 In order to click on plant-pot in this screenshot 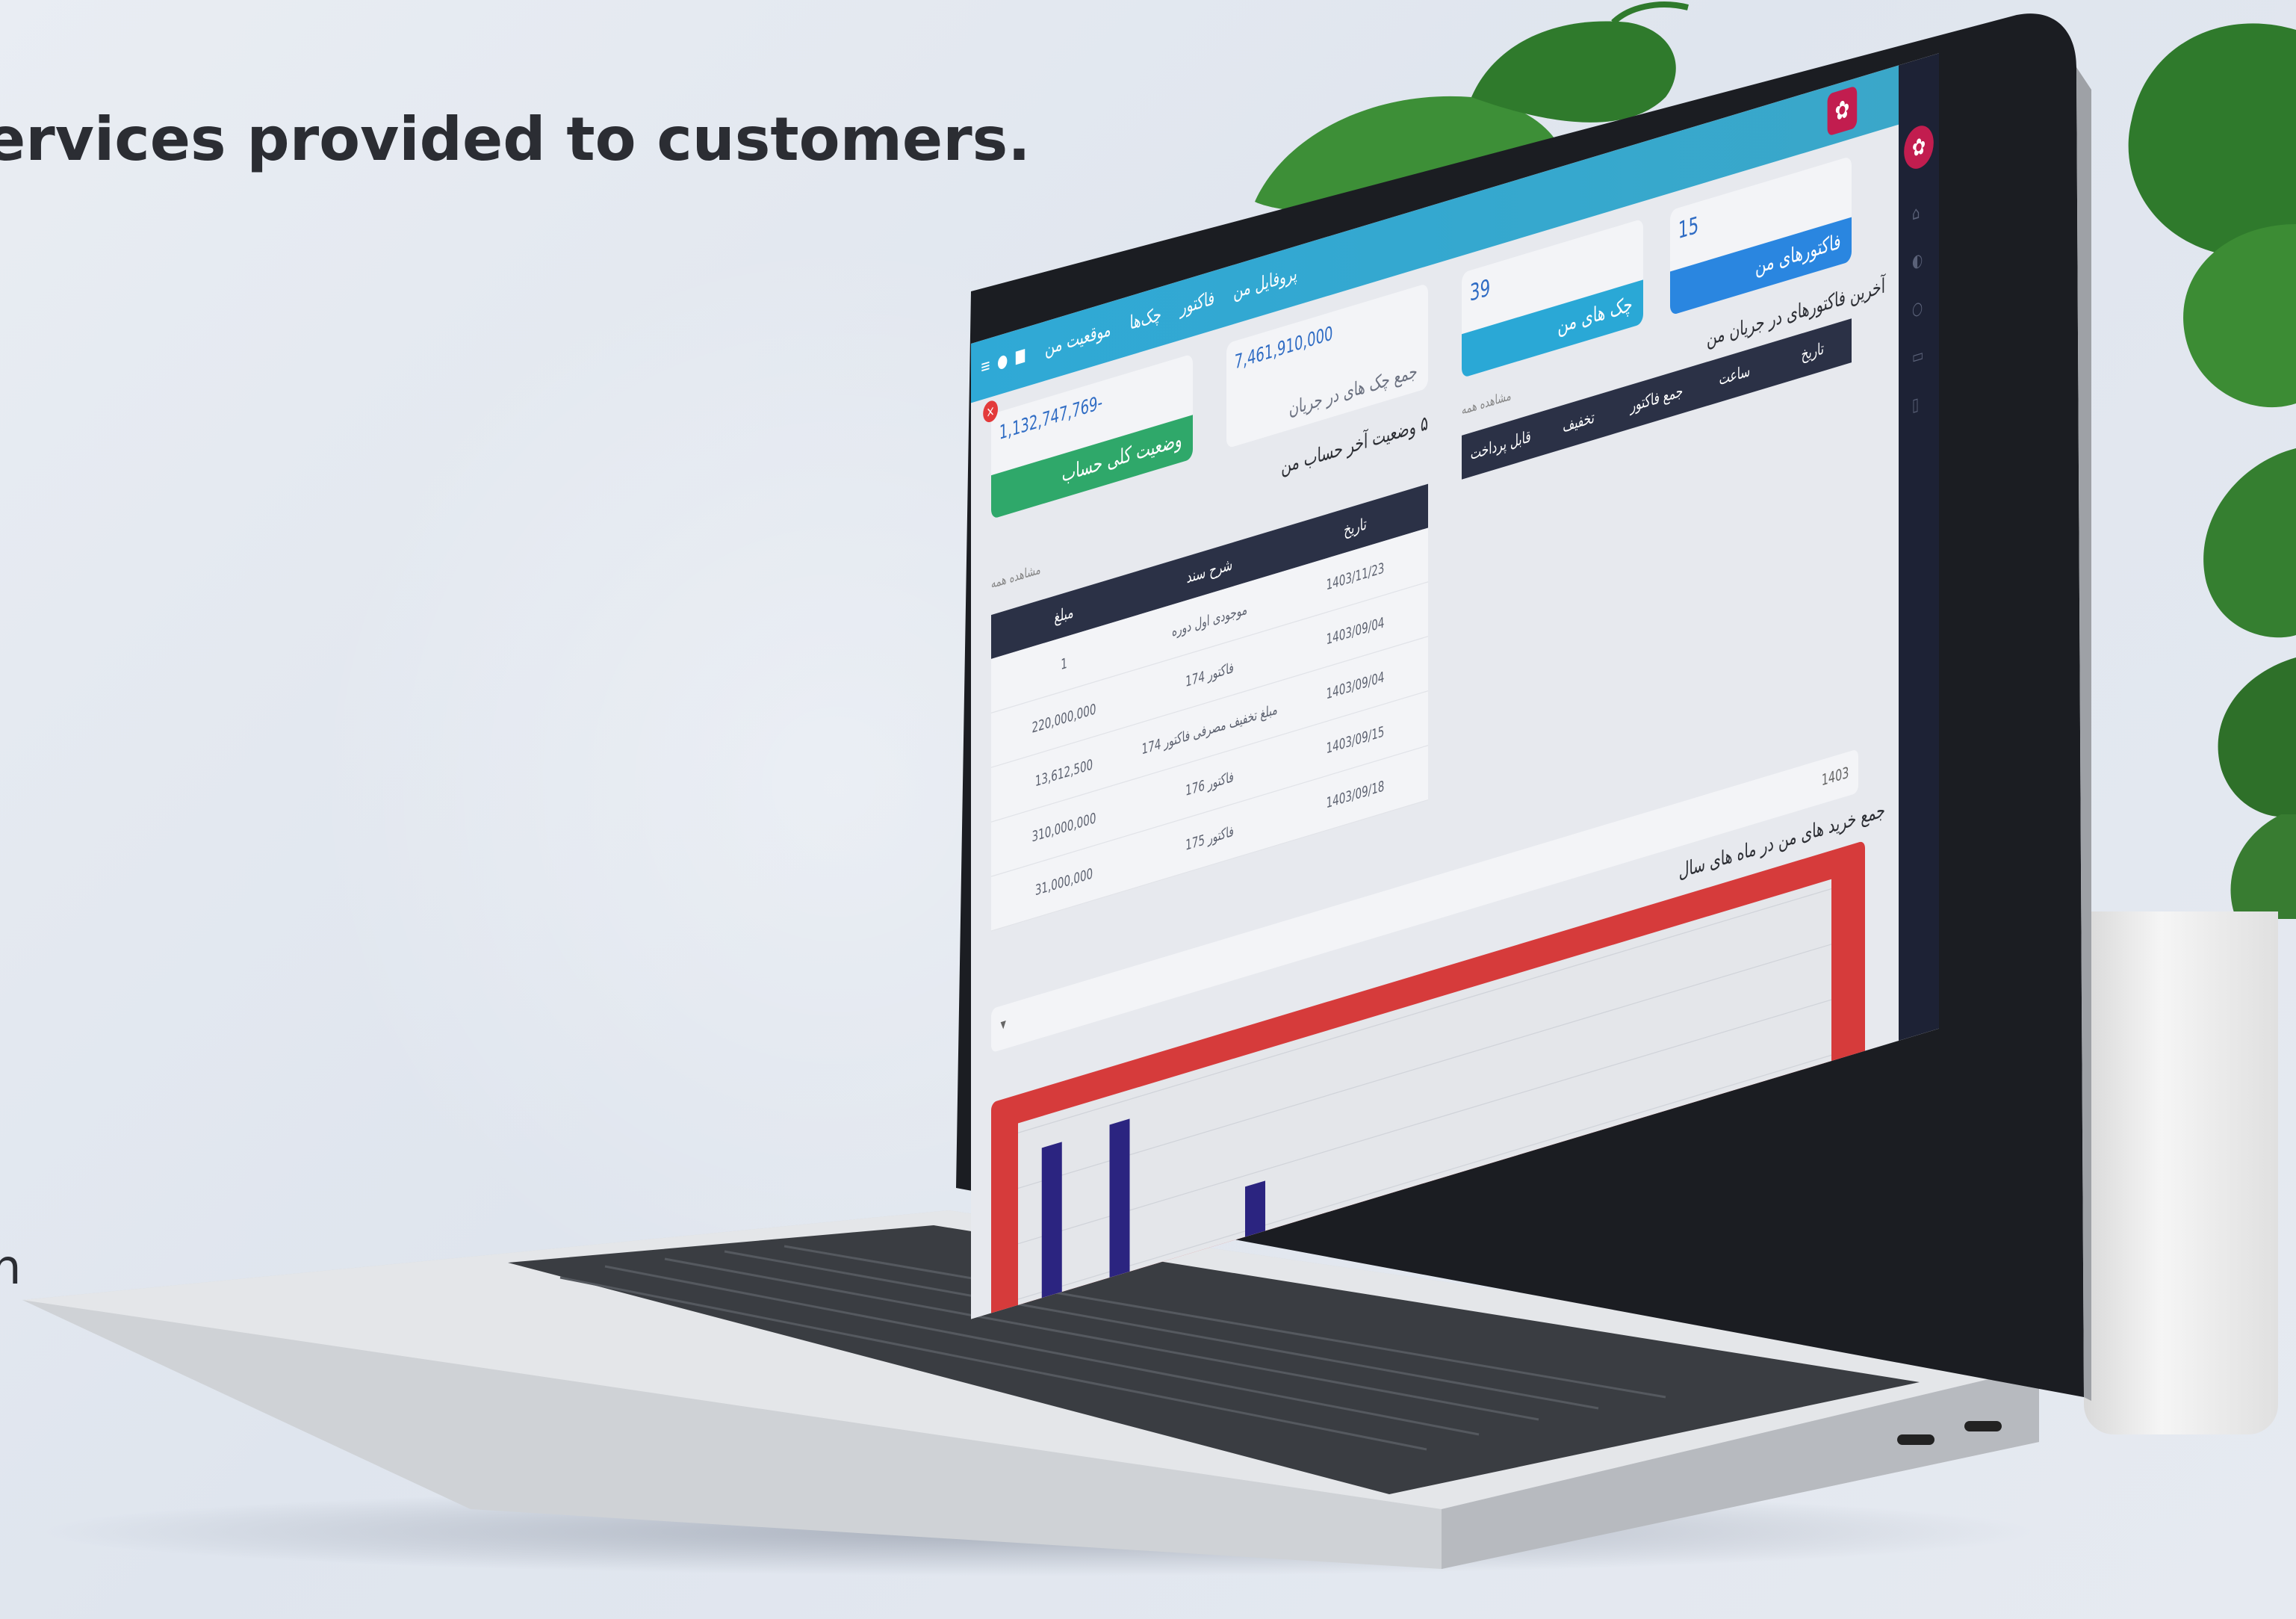, I will do `click(2181, 1172)`.